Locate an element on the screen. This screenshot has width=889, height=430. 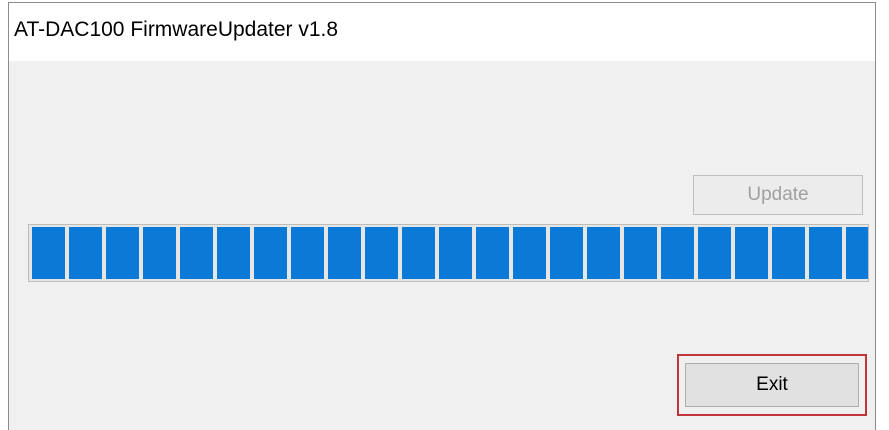
progress-bar is located at coordinates (448, 253).